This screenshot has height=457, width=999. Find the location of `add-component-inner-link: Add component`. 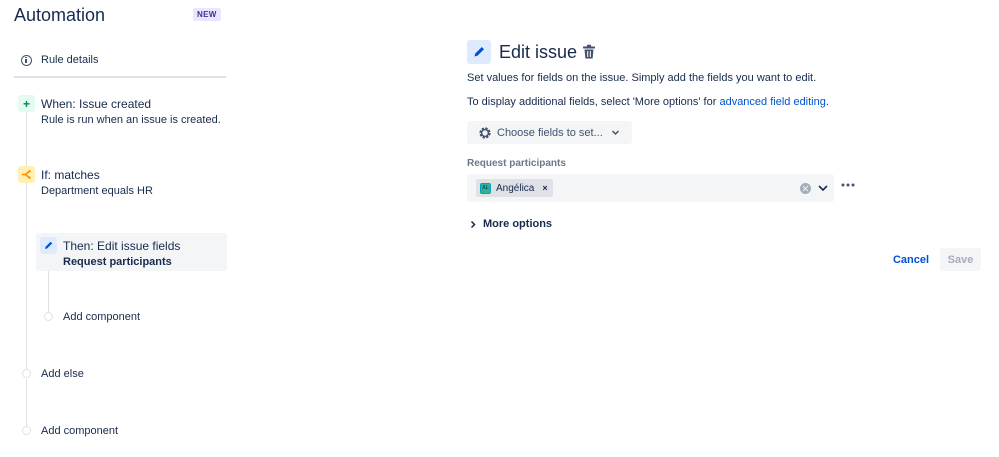

add-component-inner-link: Add component is located at coordinates (101, 317).